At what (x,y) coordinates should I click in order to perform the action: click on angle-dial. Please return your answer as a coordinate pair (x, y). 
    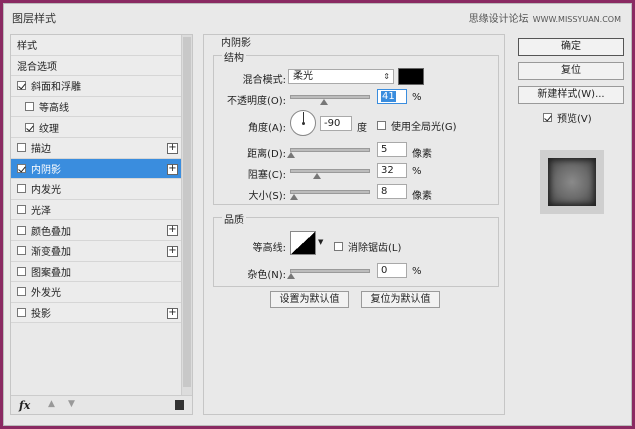
    Looking at the image, I should click on (303, 123).